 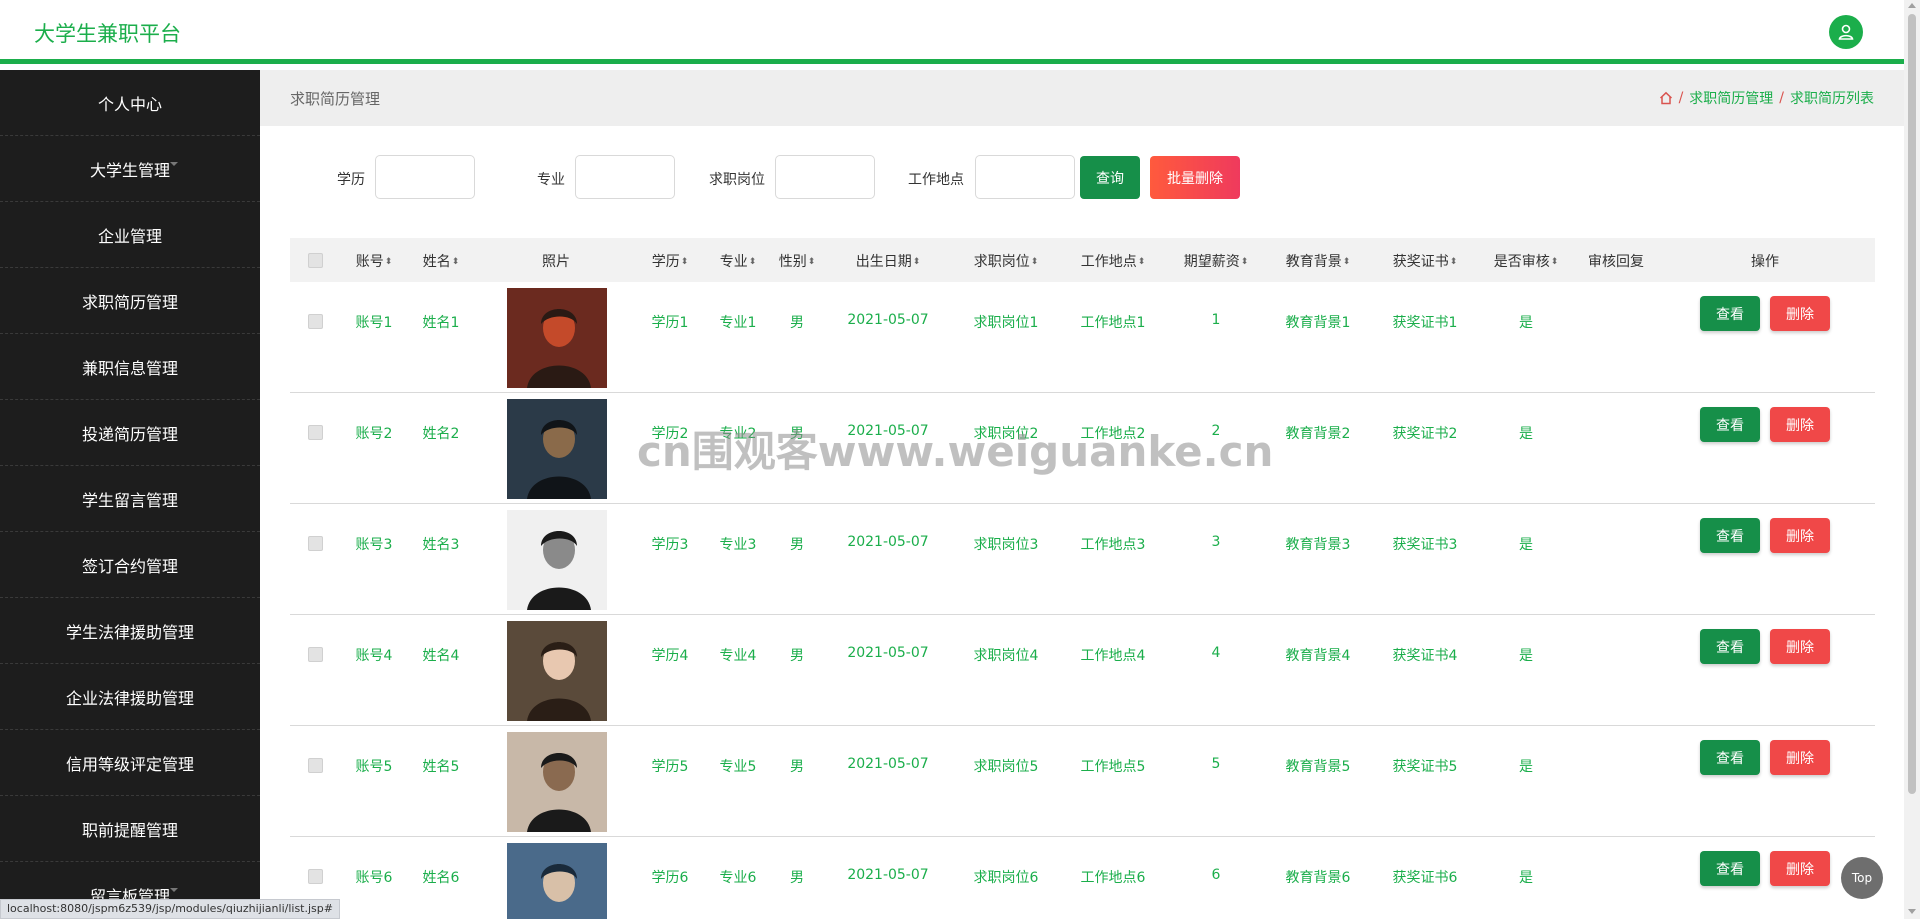 I want to click on user-avatar-icon, so click(x=1846, y=32).